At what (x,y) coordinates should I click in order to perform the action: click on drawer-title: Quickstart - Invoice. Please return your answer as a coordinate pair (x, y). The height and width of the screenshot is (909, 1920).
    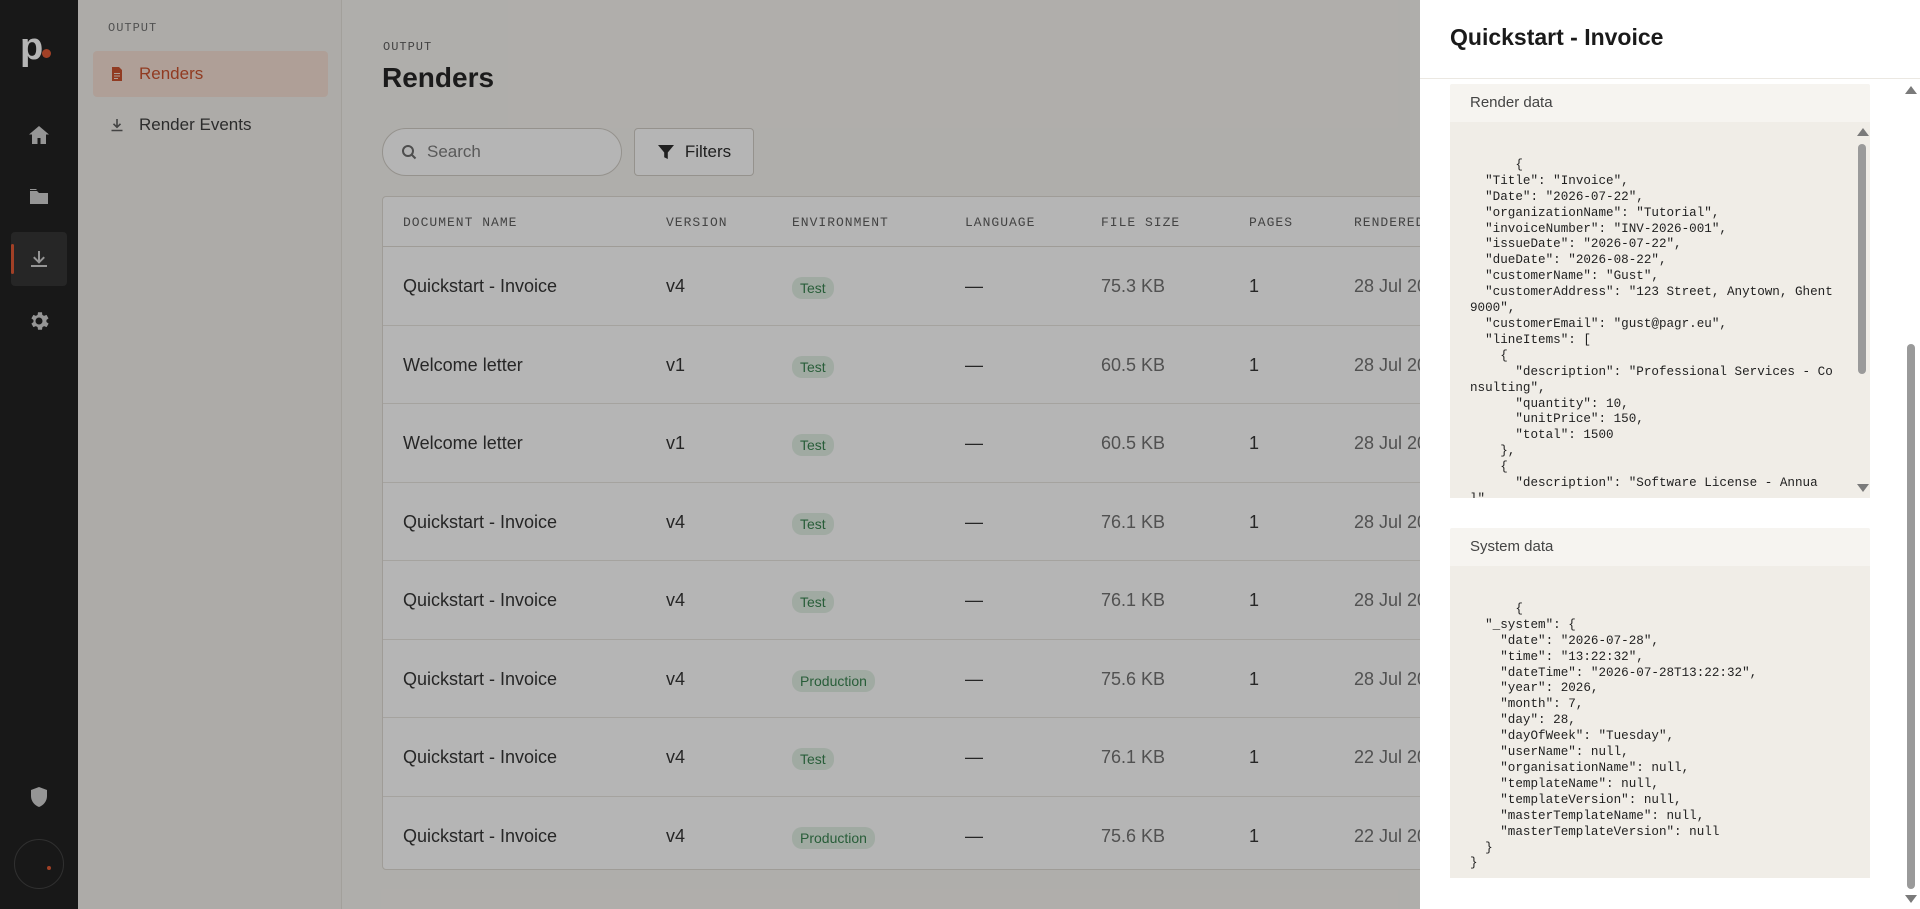
    Looking at the image, I should click on (1557, 37).